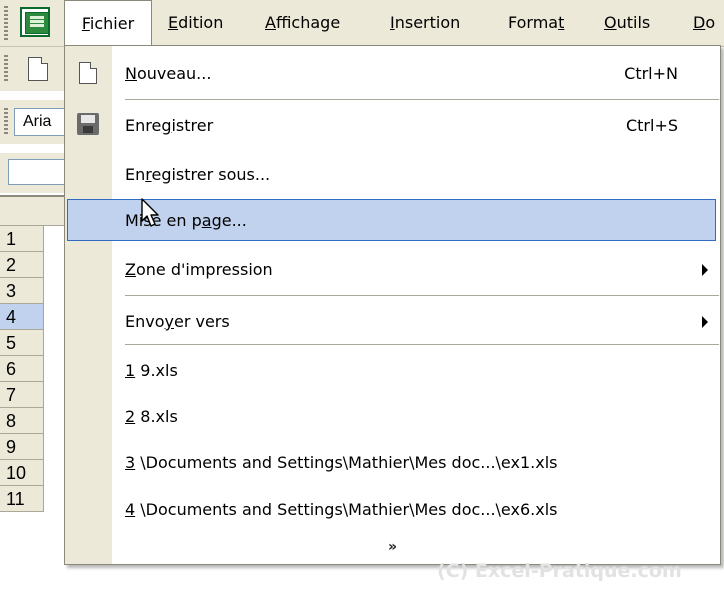  What do you see at coordinates (392, 547) in the screenshot?
I see `double-chevron-down-icon: »` at bounding box center [392, 547].